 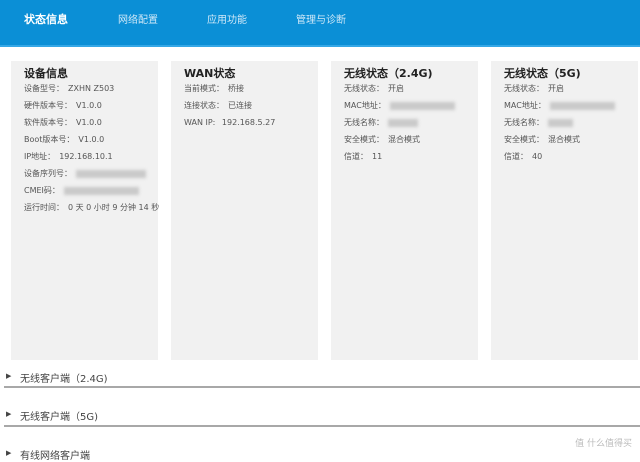 I want to click on info-label: 运行时间：, so click(x=44, y=207).